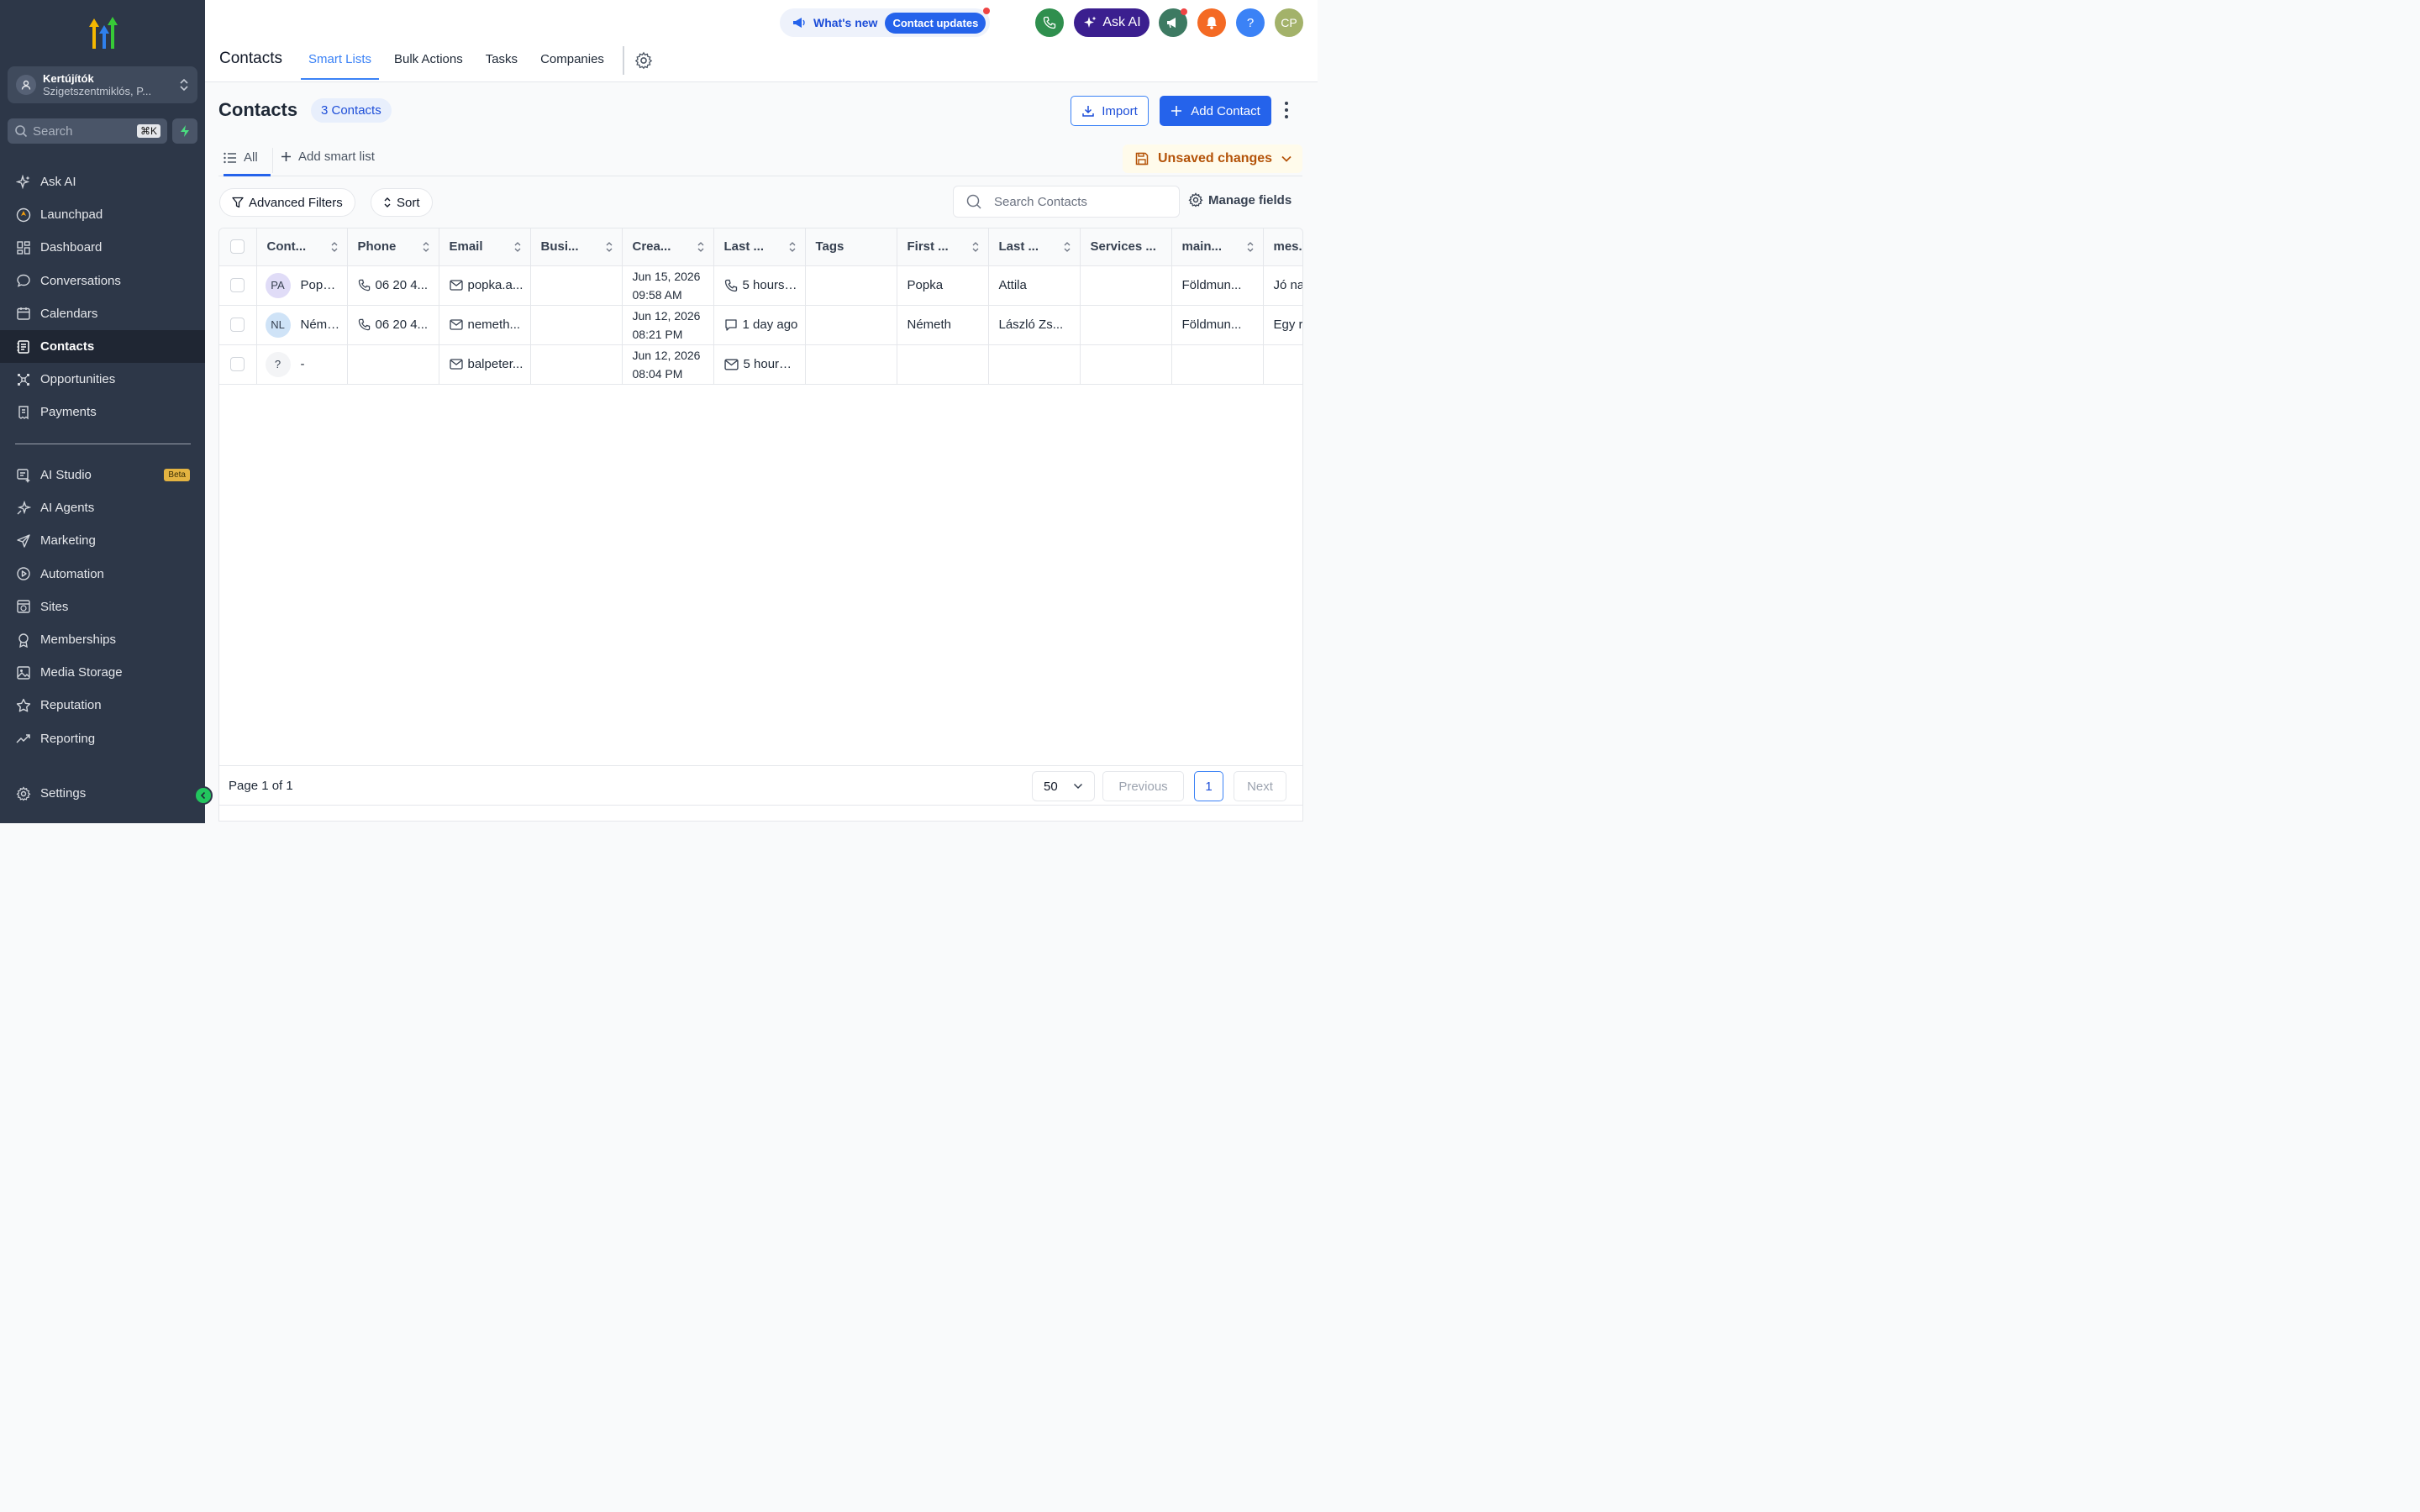 This screenshot has width=2420, height=1512. I want to click on sidebar-item-opportunities: Opportunities, so click(102, 379).